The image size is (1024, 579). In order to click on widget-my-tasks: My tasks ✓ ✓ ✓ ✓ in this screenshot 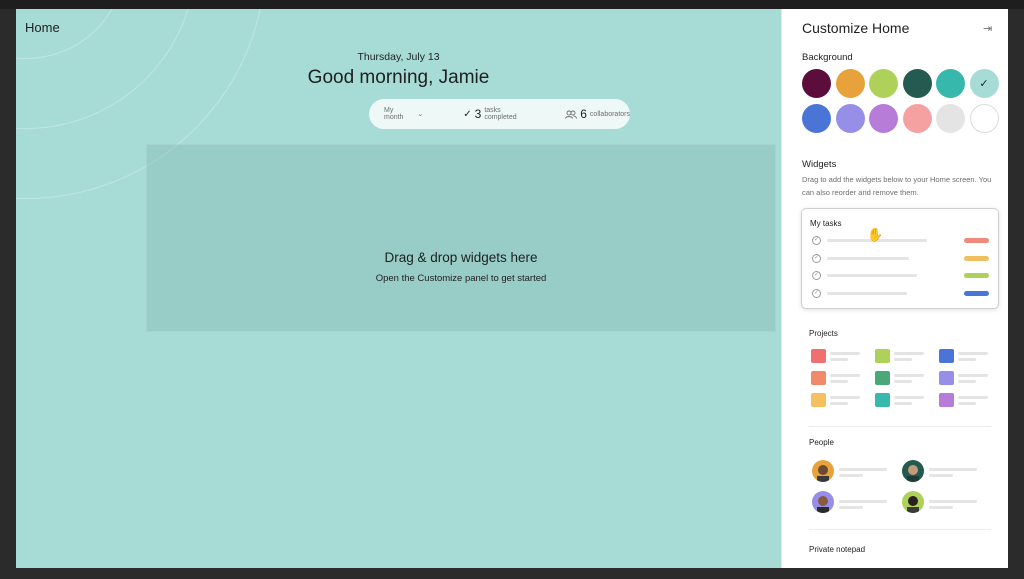, I will do `click(900, 258)`.